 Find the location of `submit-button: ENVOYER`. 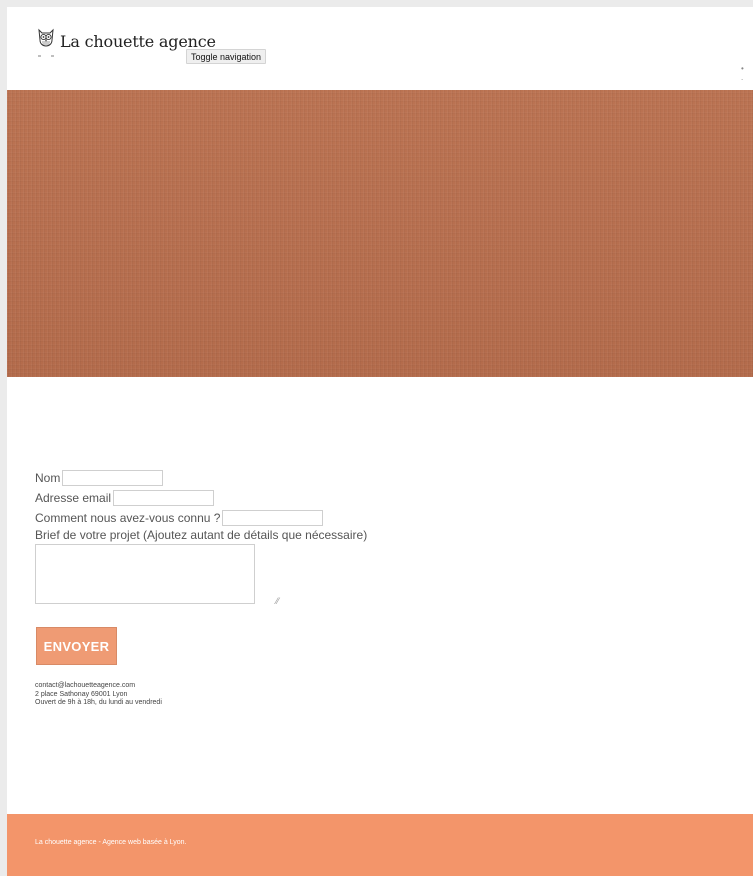

submit-button: ENVOYER is located at coordinates (76, 646).